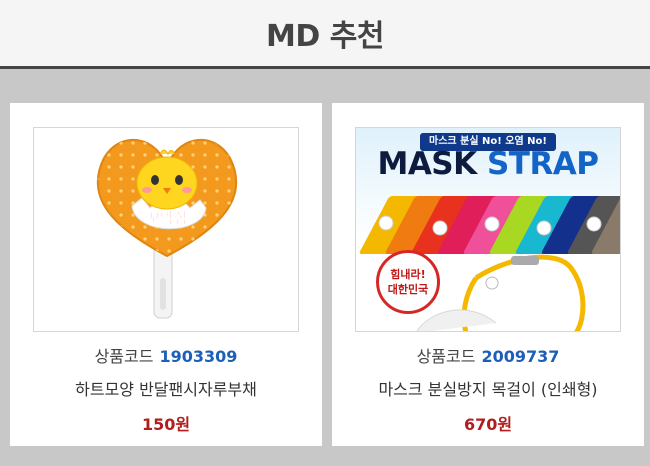  I want to click on product-code: 상품코드 1903309, so click(166, 355).